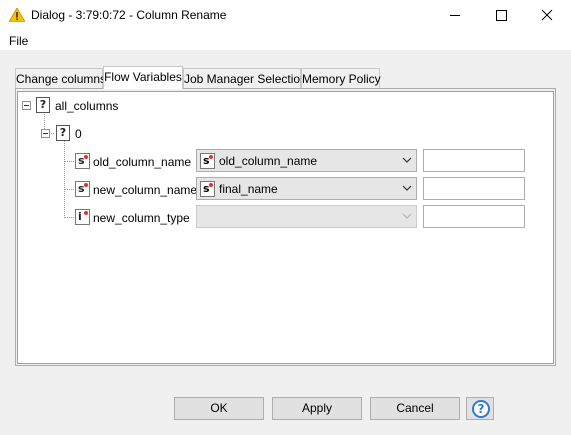 Image resolution: width=571 pixels, height=435 pixels. I want to click on minimize-icon, so click(455, 15).